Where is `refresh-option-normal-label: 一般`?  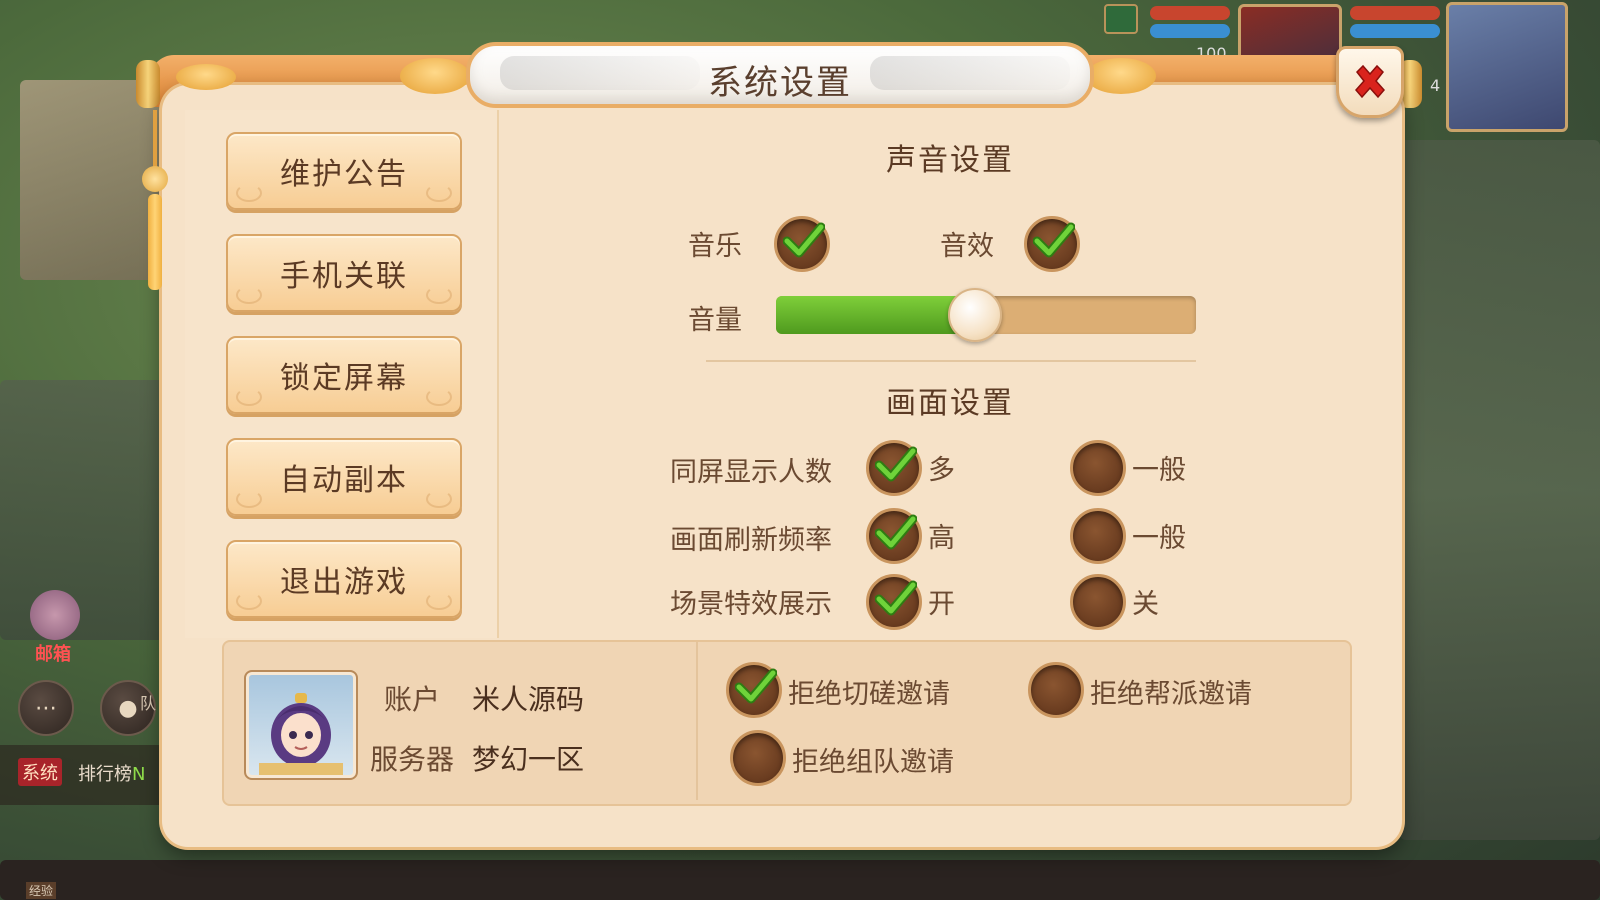 refresh-option-normal-label: 一般 is located at coordinates (1159, 538).